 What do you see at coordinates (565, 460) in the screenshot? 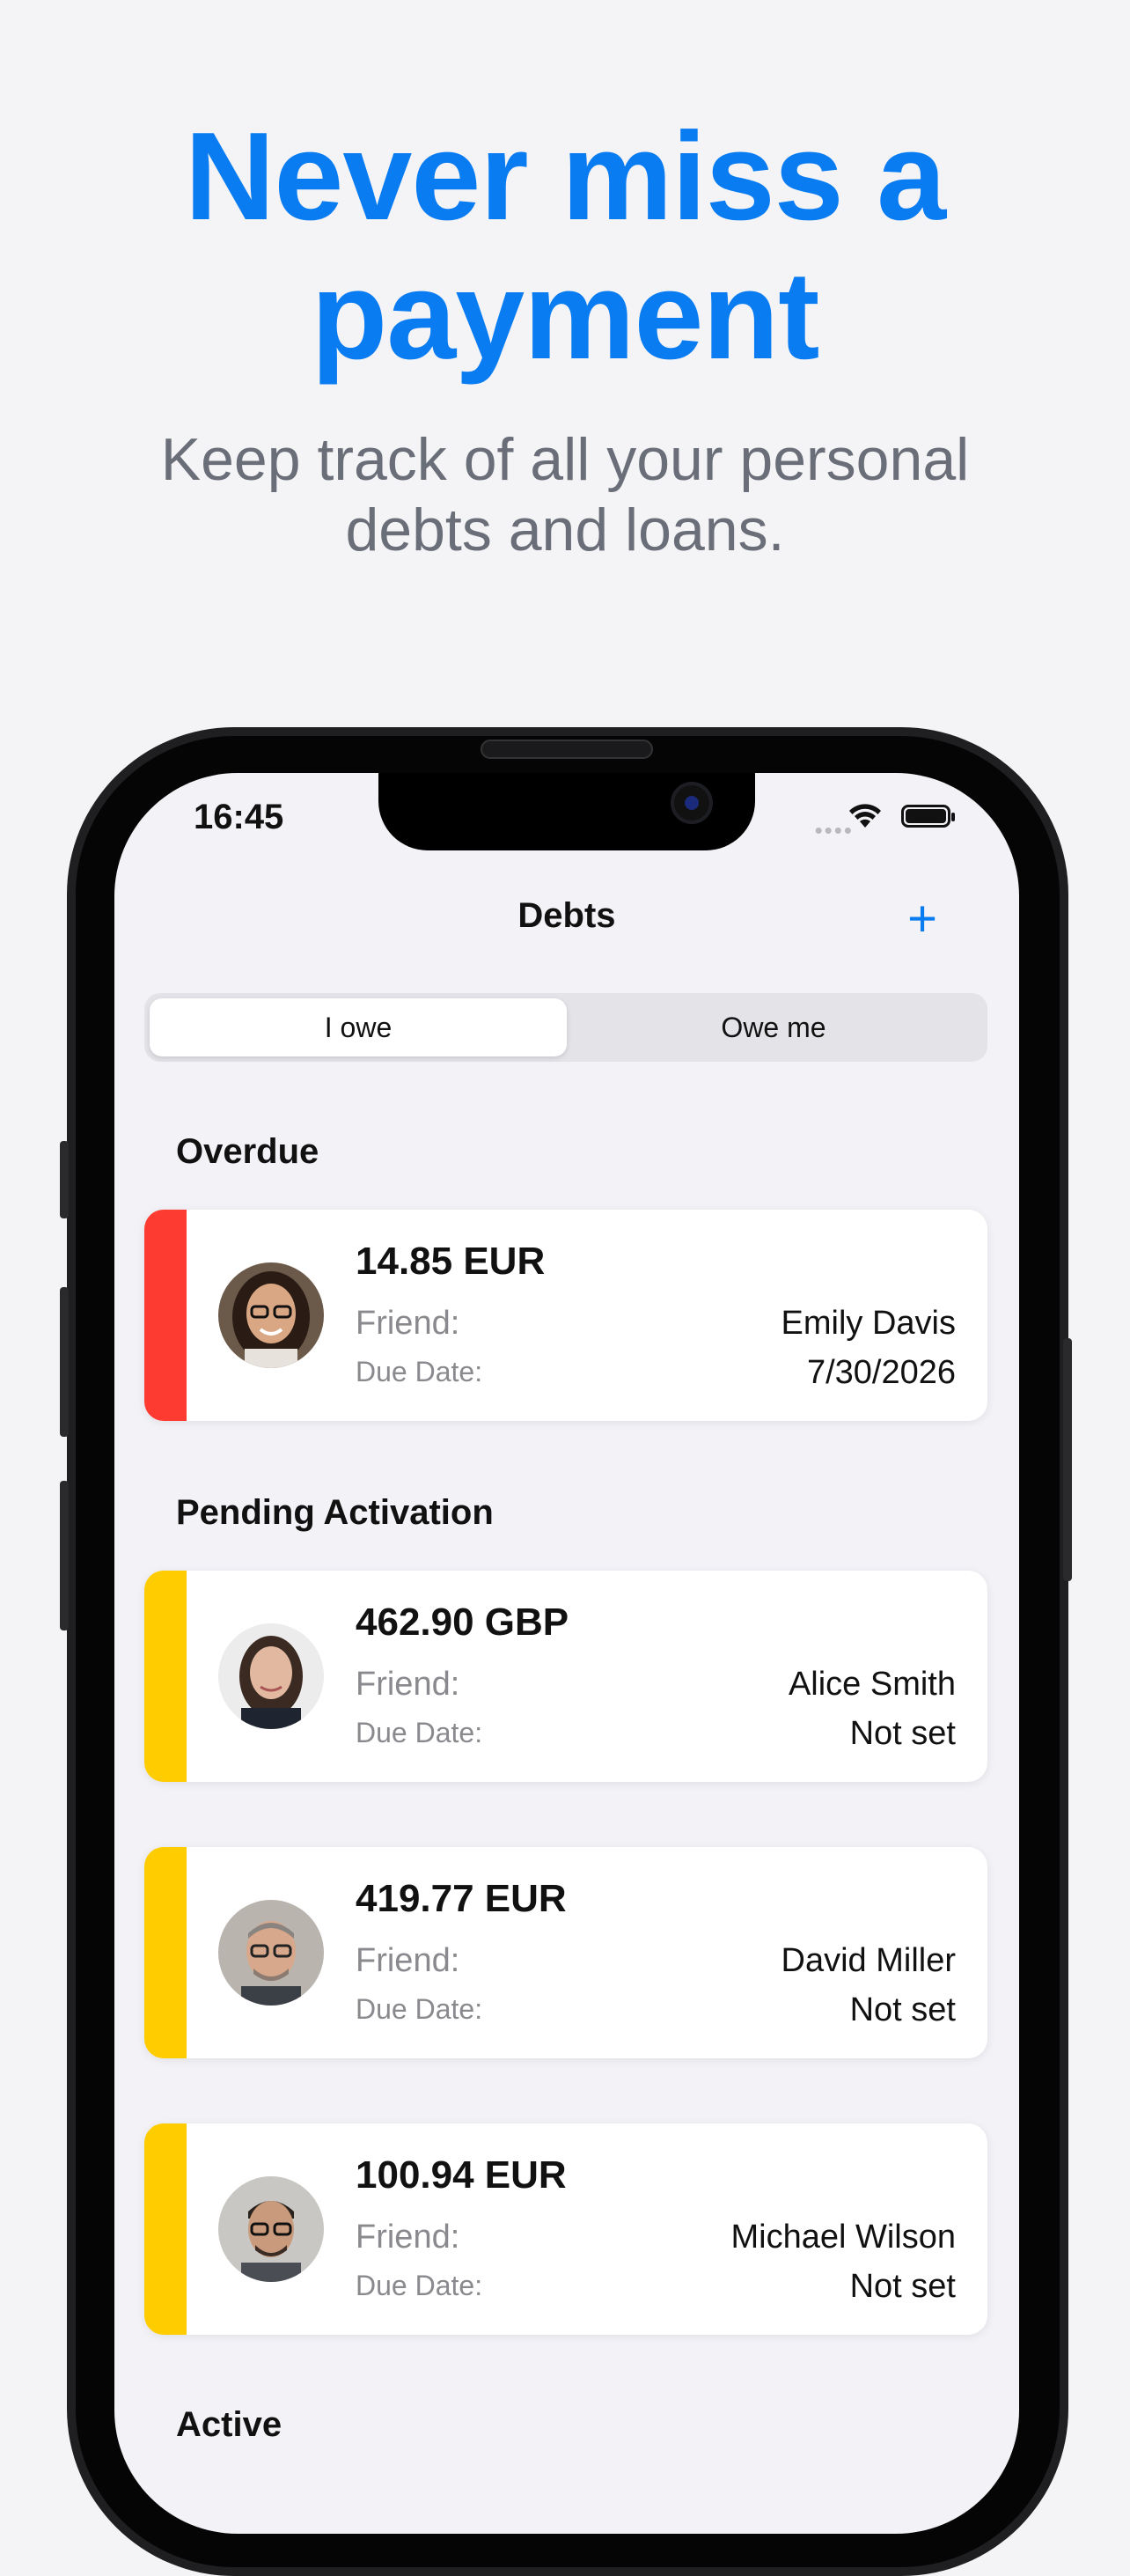
I see `subtitle-line-1: Keep track of all your personal` at bounding box center [565, 460].